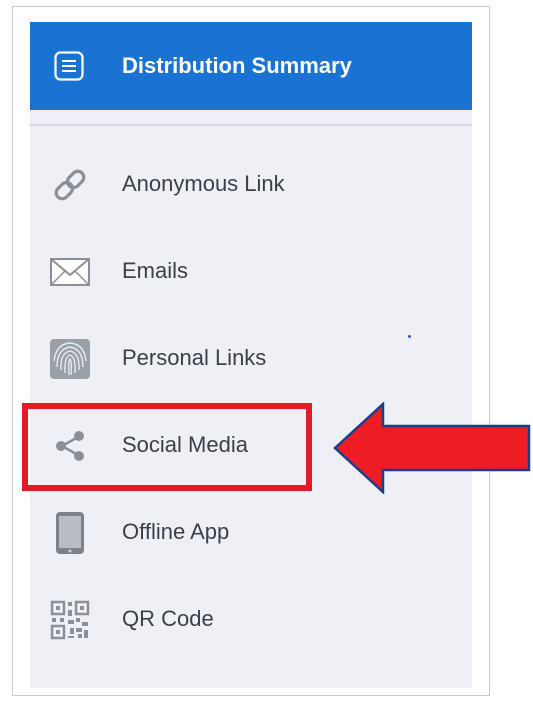 The height and width of the screenshot is (702, 533). What do you see at coordinates (70, 272) in the screenshot?
I see `envelope-icon` at bounding box center [70, 272].